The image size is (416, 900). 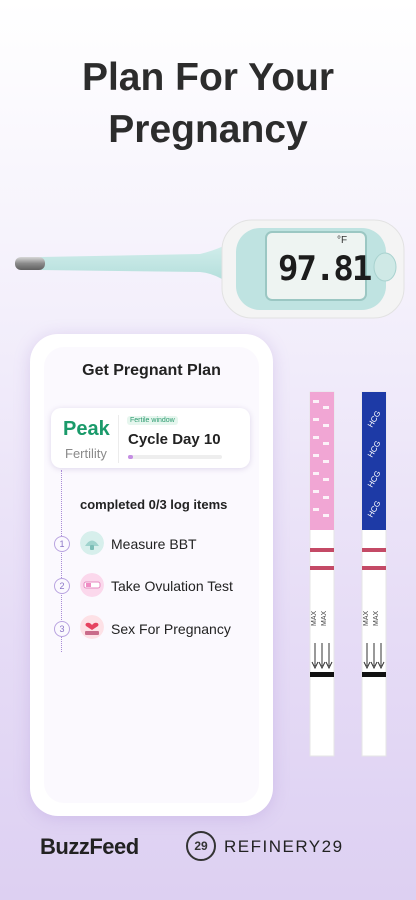 I want to click on heart-bed-icon, so click(x=92, y=627).